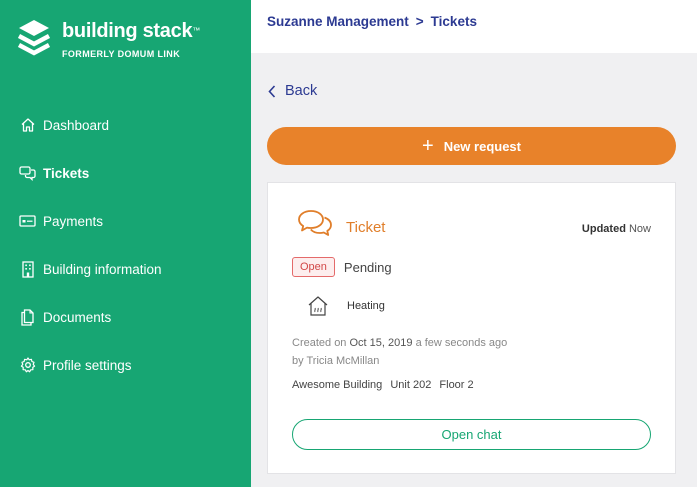  What do you see at coordinates (367, 267) in the screenshot?
I see `status-text: Pending` at bounding box center [367, 267].